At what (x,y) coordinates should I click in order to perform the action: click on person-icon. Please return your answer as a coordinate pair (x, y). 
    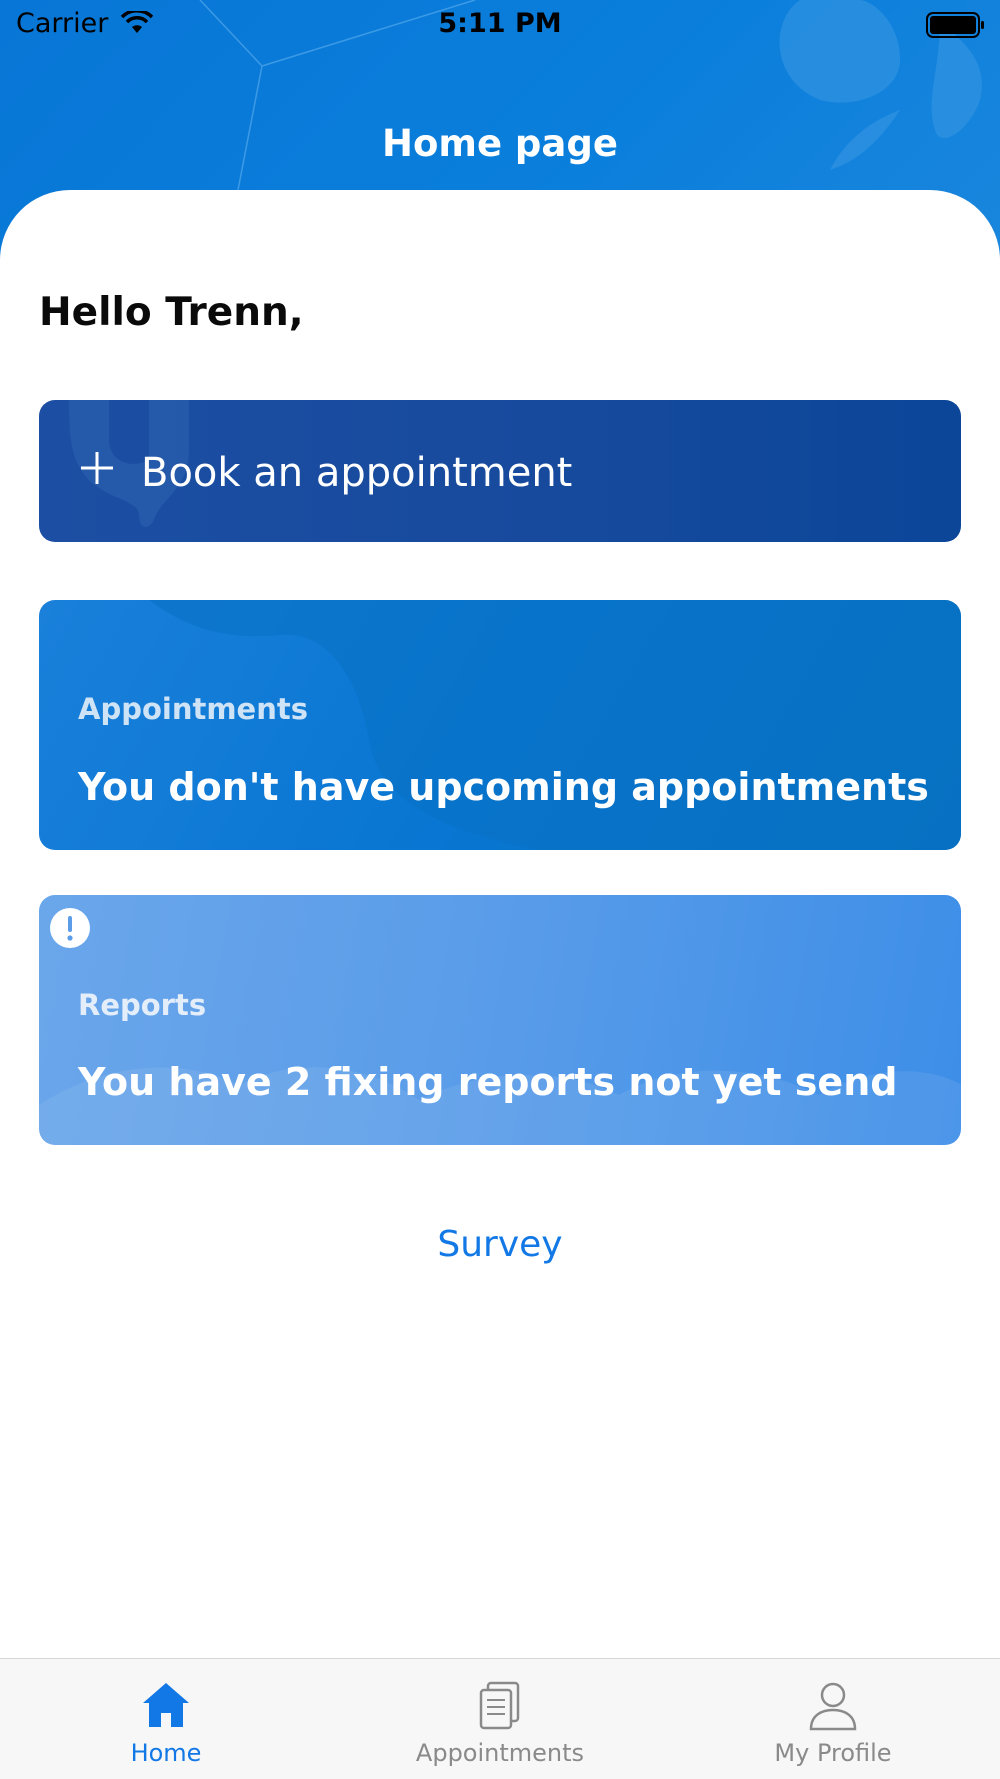
    Looking at the image, I should click on (833, 1708).